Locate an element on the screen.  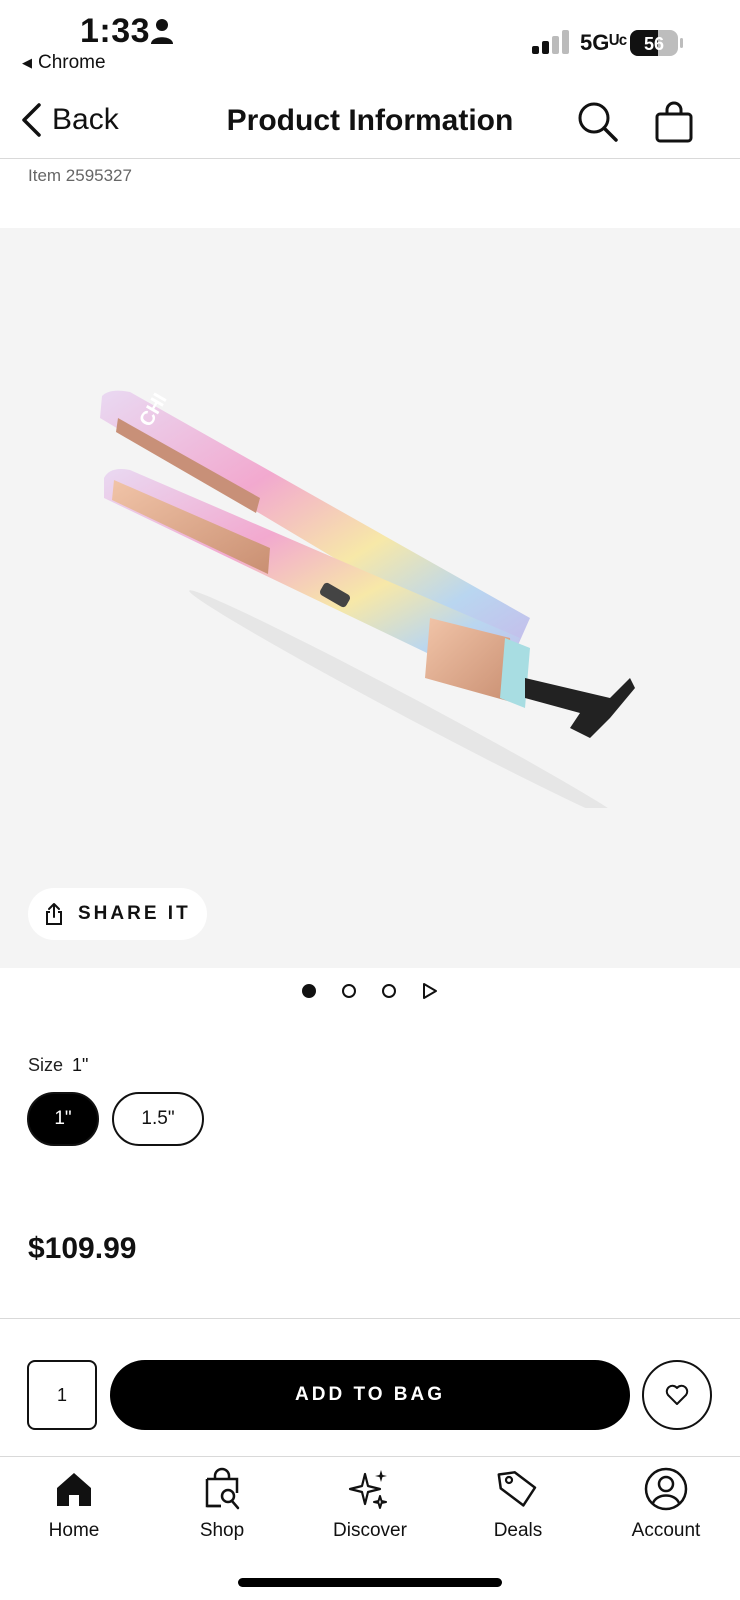
back-app-label: Chrome is located at coordinates (72, 62).